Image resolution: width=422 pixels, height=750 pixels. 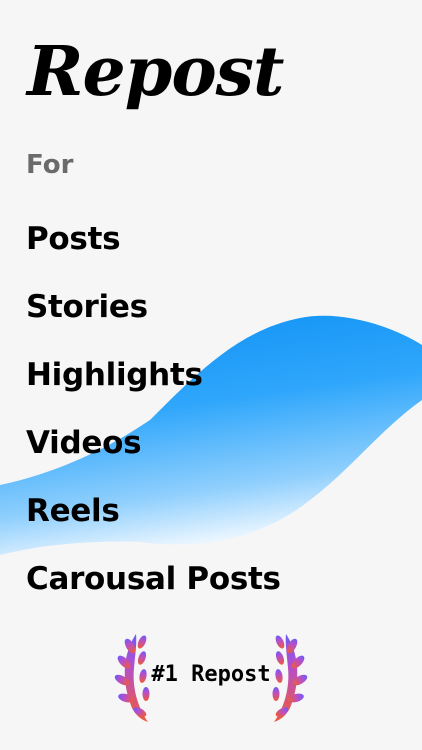 I want to click on feature-item-reels: Reels, so click(x=73, y=511).